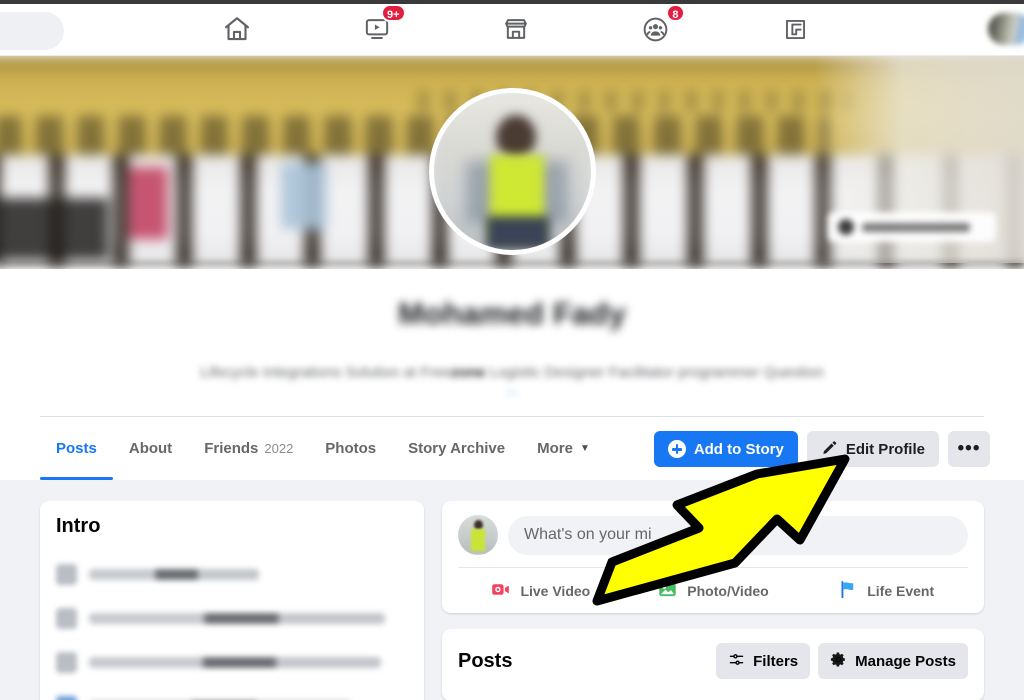 This screenshot has height=700, width=1024. Describe the element at coordinates (66, 697) in the screenshot. I see `graduation-icon` at that location.